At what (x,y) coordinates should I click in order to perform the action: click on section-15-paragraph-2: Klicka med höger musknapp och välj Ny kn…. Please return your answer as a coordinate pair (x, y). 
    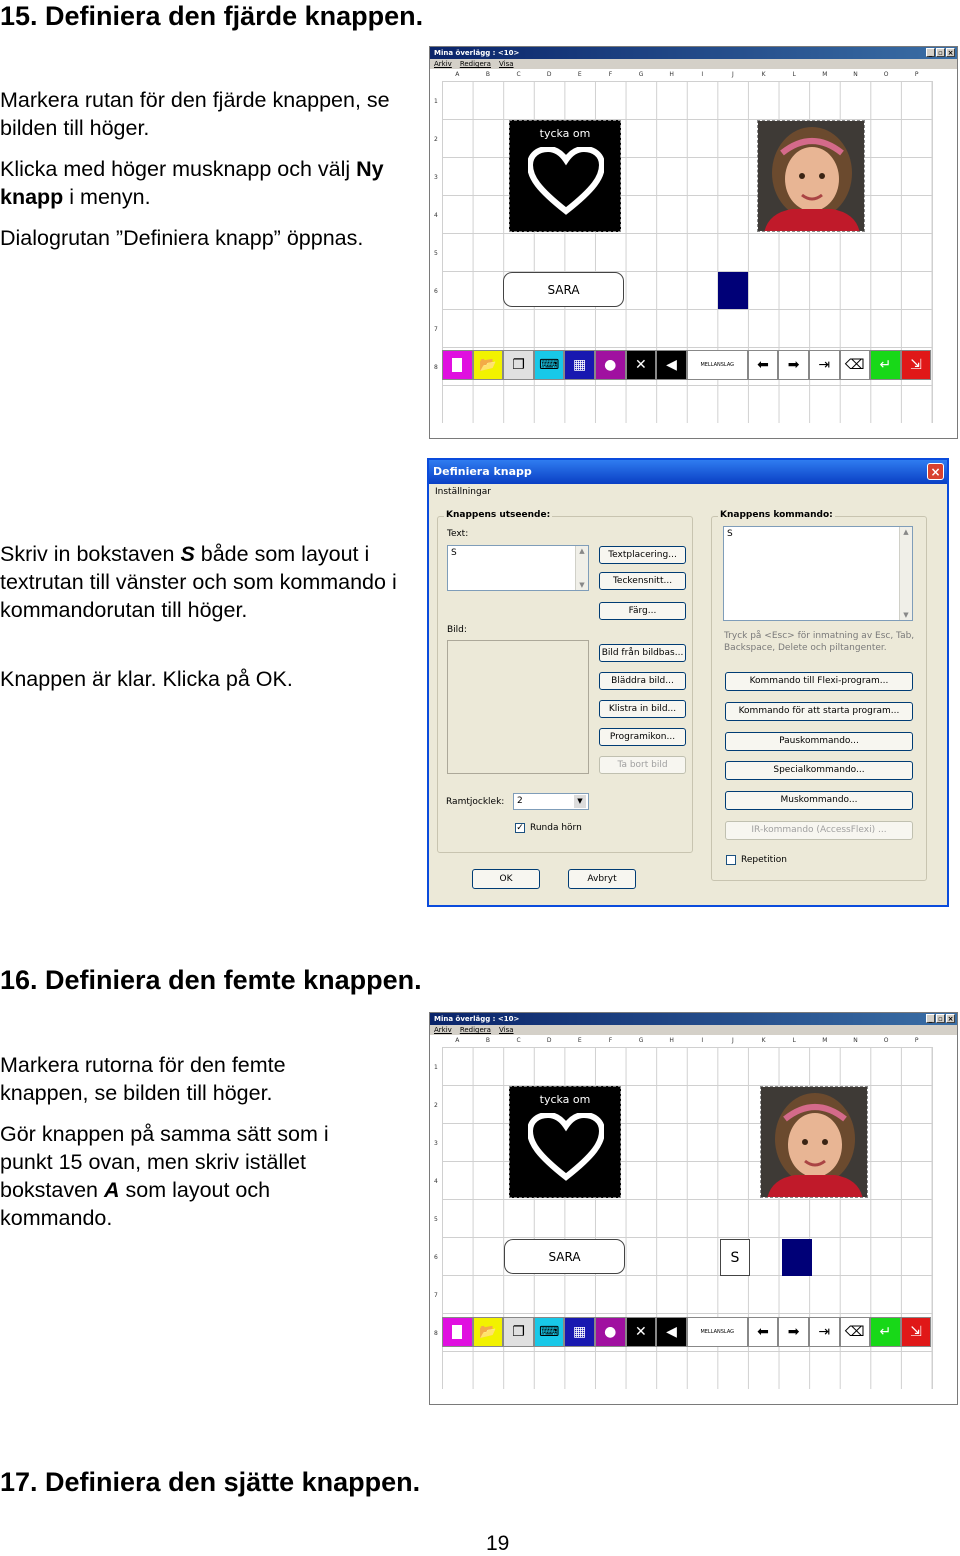
    Looking at the image, I should click on (192, 183).